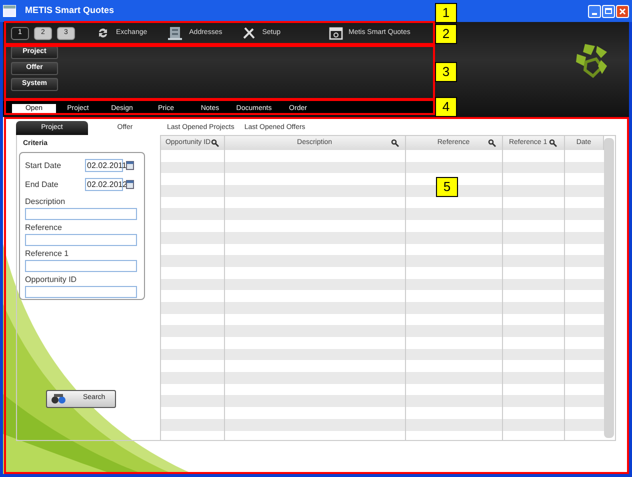 This screenshot has width=632, height=477. Describe the element at coordinates (609, 288) in the screenshot. I see `scrollbar` at that location.